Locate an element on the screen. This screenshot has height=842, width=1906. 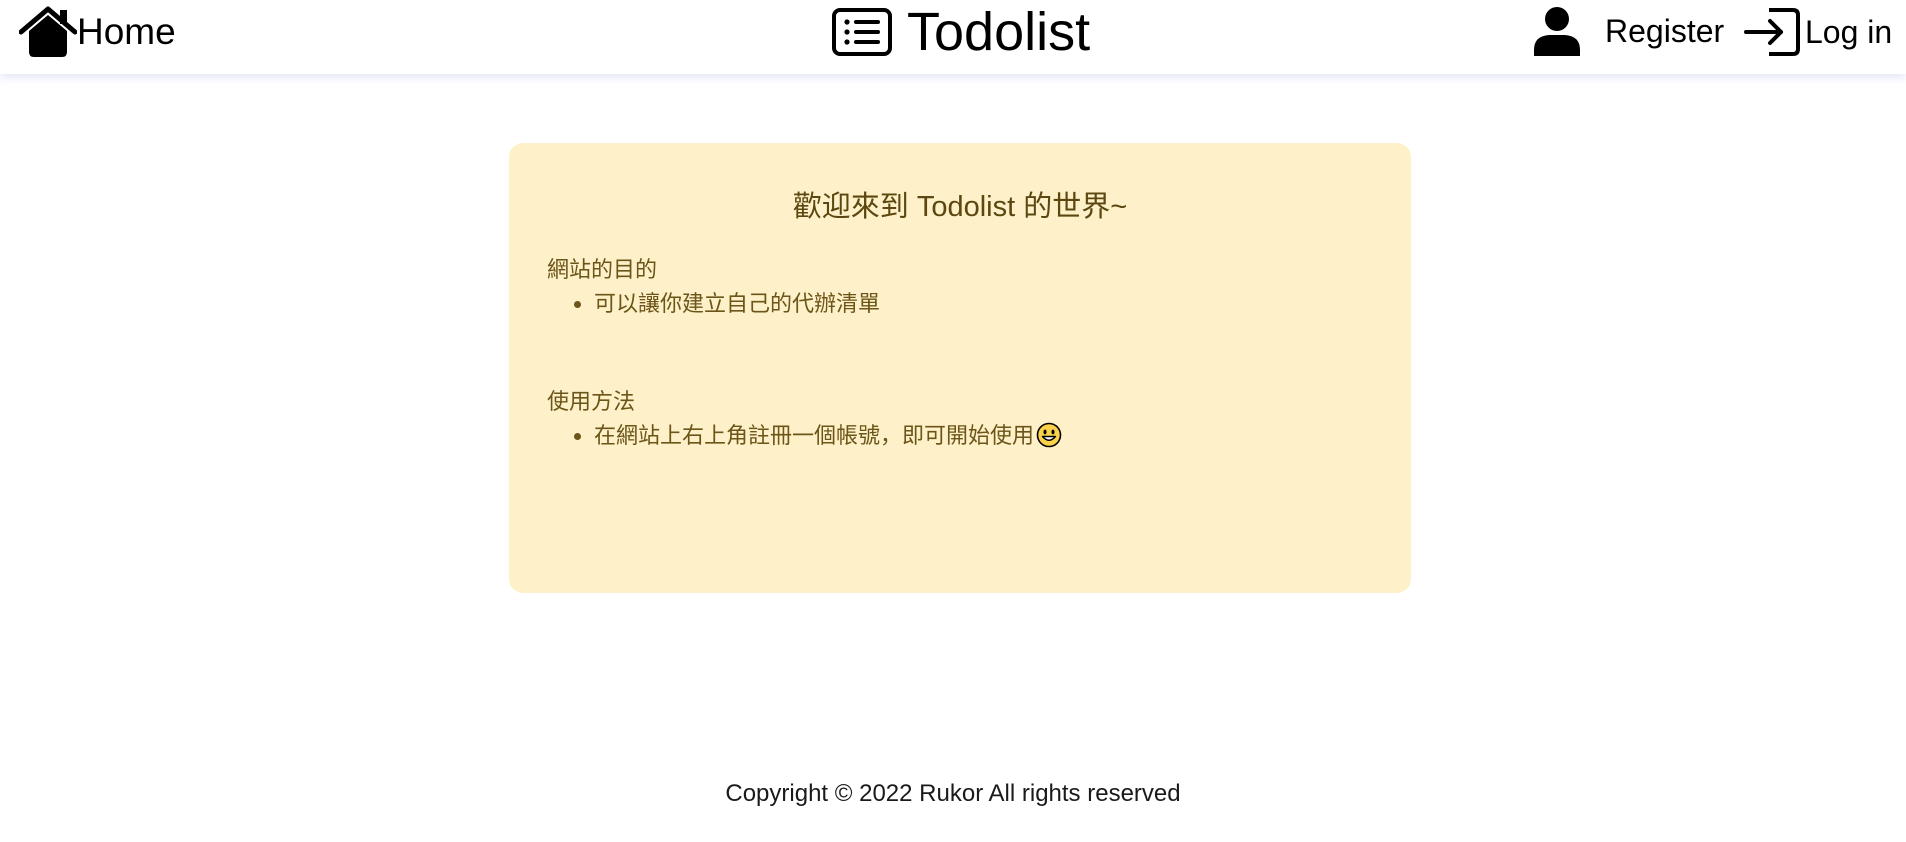
usage-item-text: 在網站上右上角註冊一個帳號，即可開始使用 is located at coordinates (814, 435).